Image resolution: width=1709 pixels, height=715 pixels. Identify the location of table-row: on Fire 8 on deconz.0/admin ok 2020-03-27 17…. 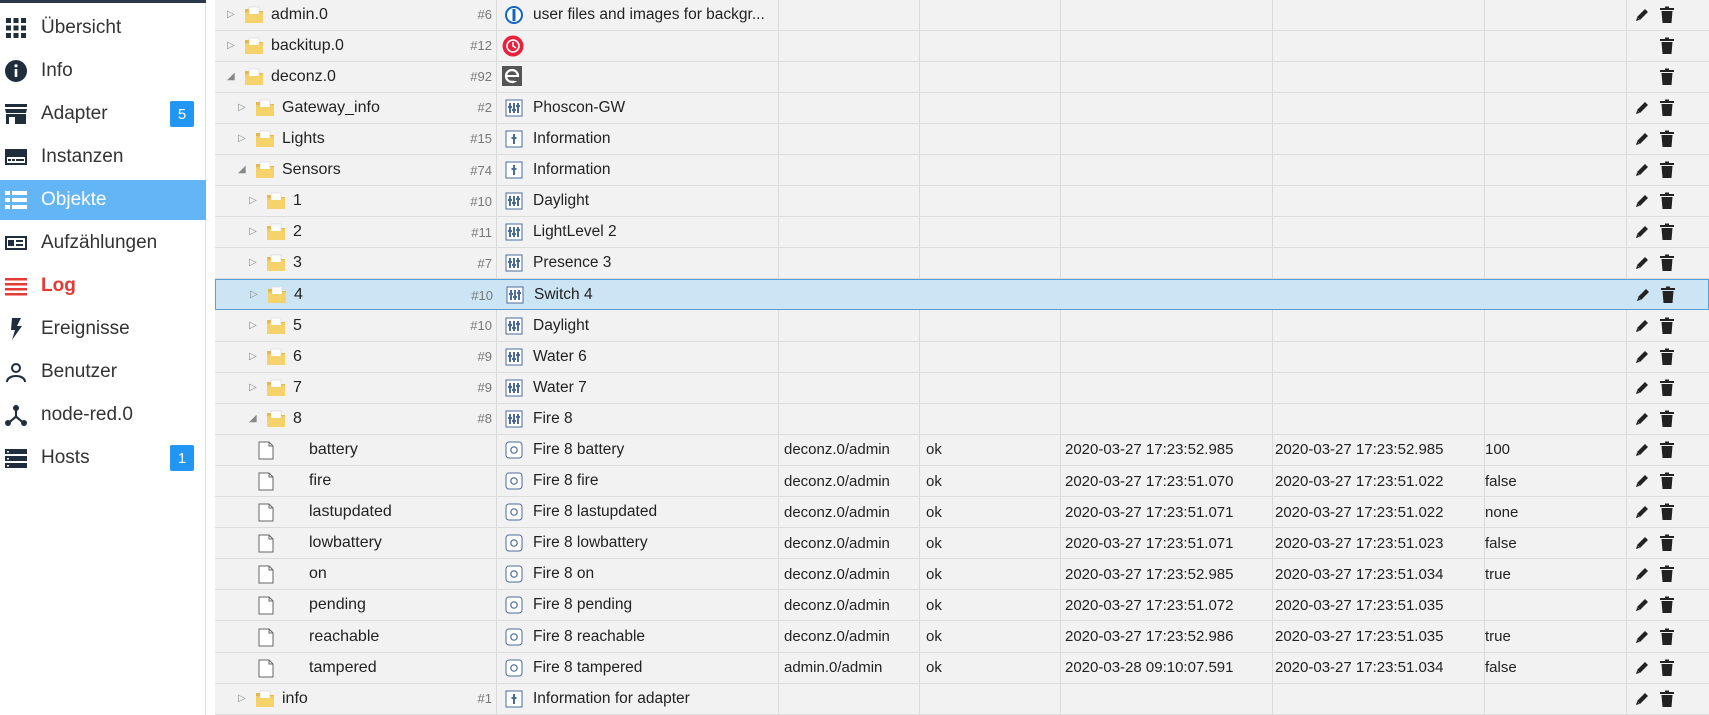
(962, 575).